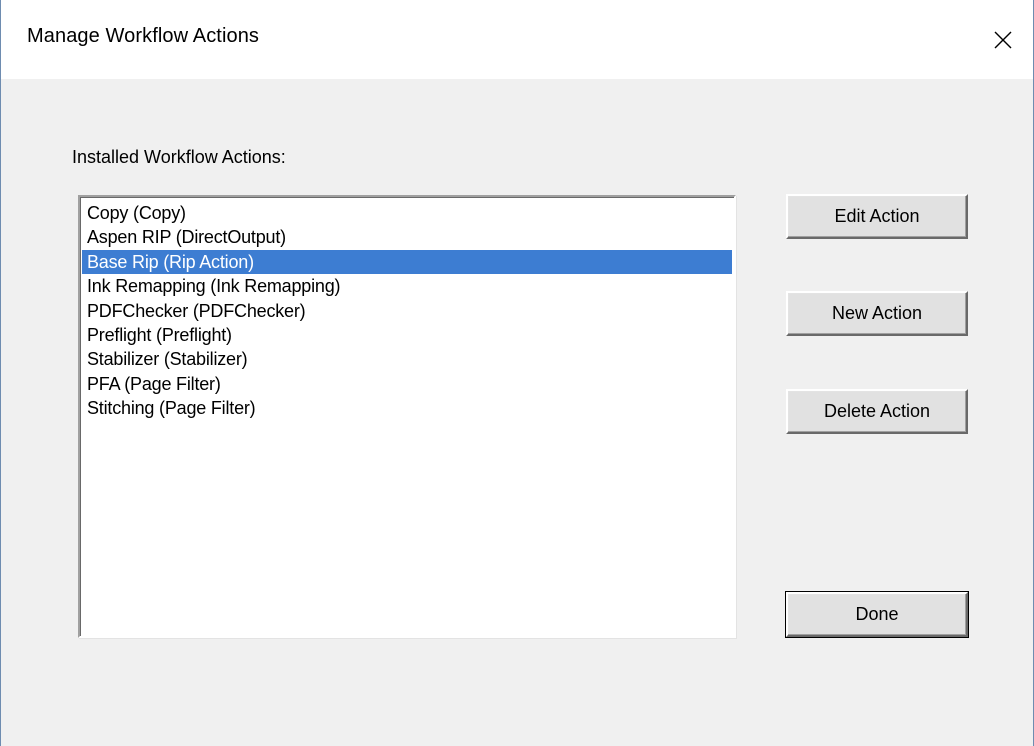 Image resolution: width=1034 pixels, height=746 pixels. I want to click on list-item: Base Rip (Rip Action), so click(407, 262).